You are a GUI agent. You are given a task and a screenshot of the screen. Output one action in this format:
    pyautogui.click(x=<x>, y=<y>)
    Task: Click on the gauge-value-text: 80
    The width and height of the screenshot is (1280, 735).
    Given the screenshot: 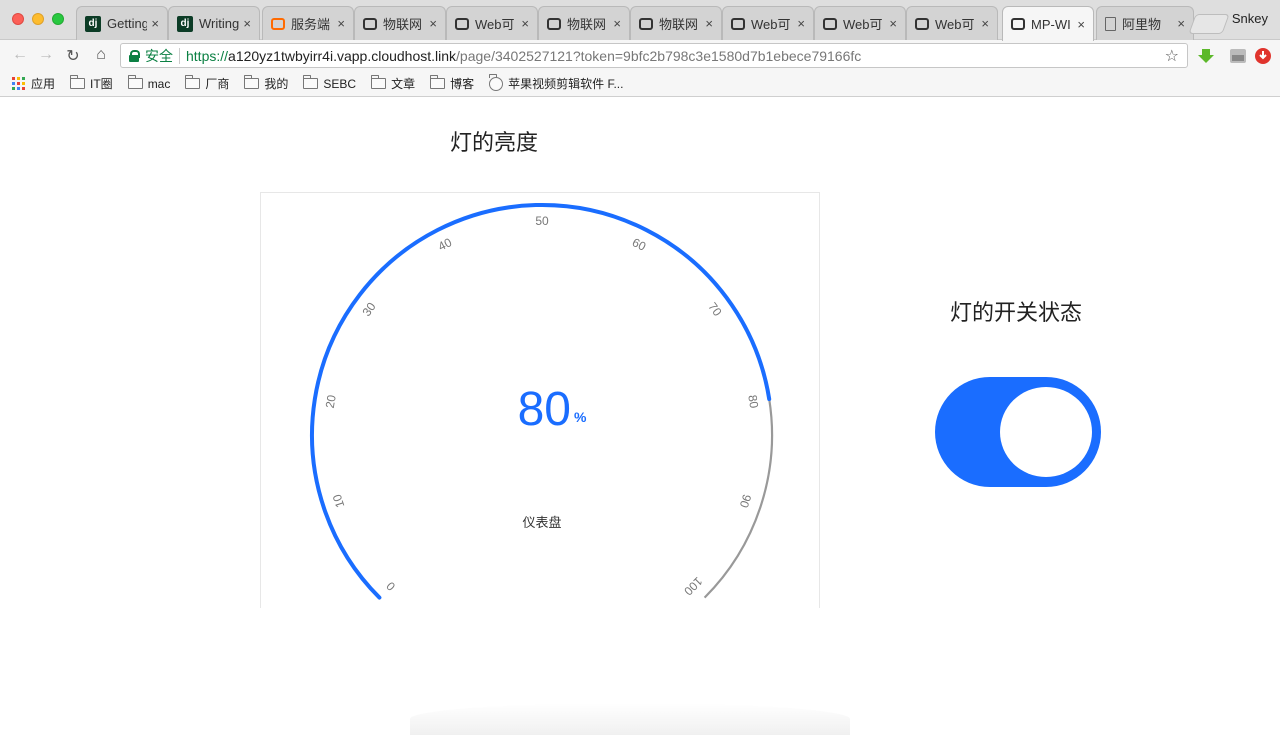 What is the action you would take?
    pyautogui.click(x=544, y=409)
    